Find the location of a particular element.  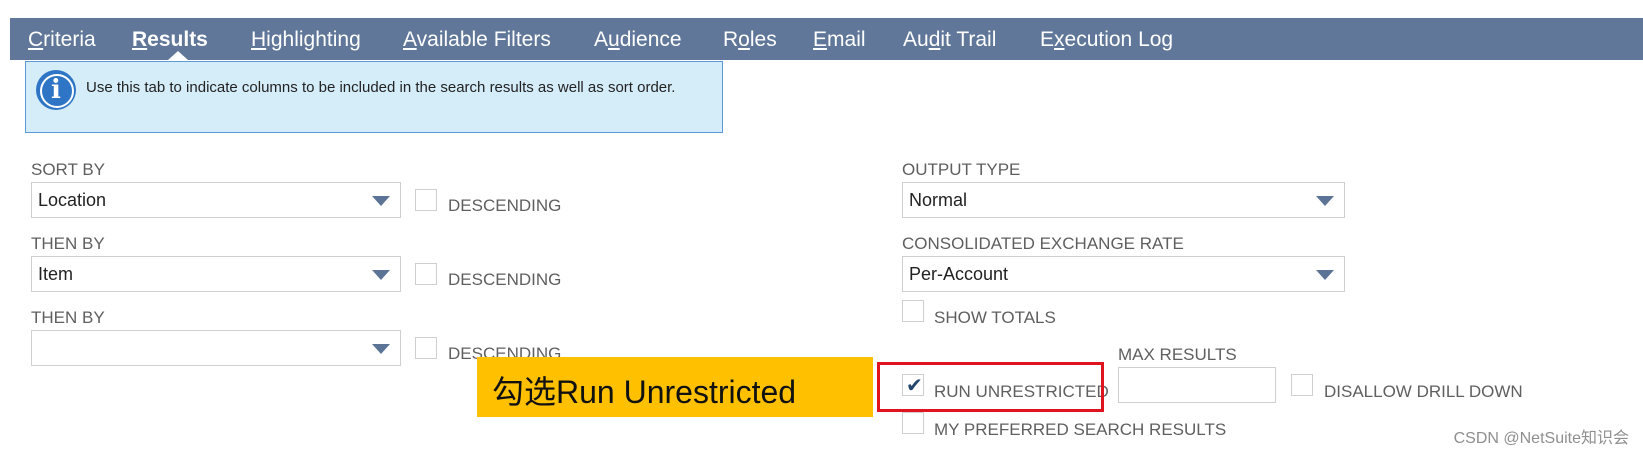

tab-highlighting: Highlighting is located at coordinates (306, 40).